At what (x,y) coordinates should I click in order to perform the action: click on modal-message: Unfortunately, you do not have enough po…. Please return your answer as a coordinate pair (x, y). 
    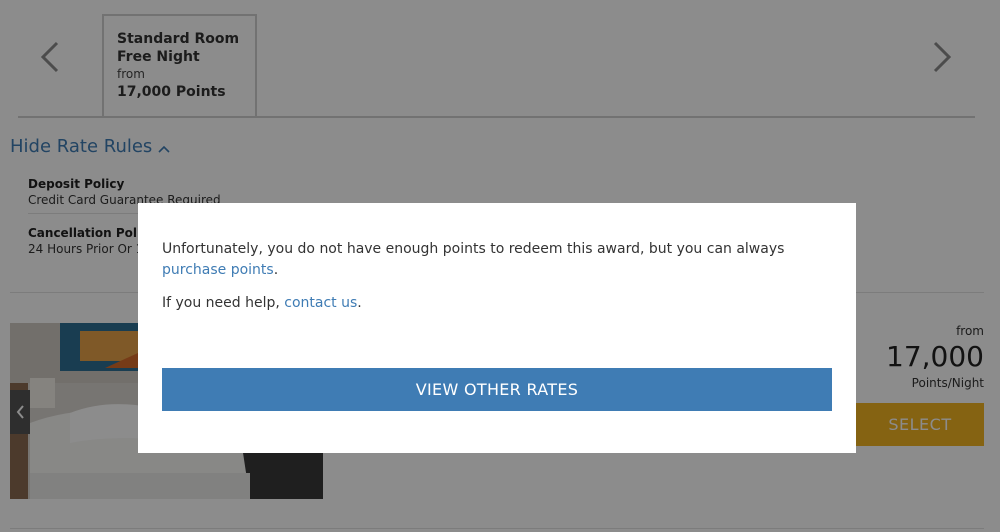
    Looking at the image, I should click on (497, 260).